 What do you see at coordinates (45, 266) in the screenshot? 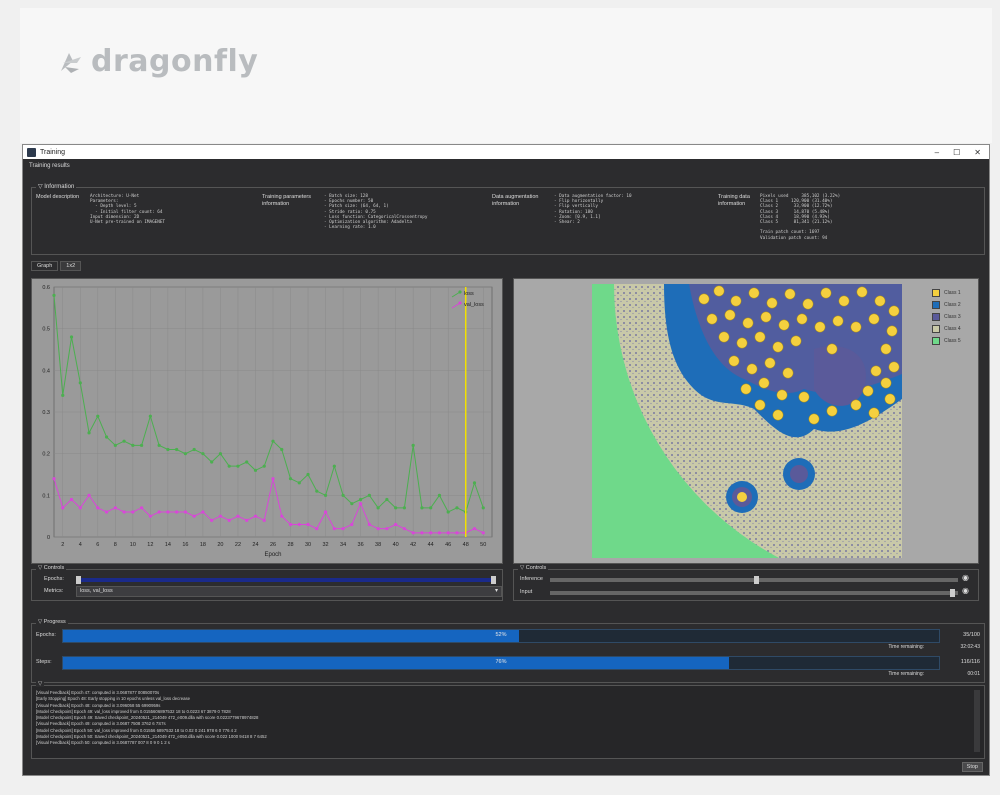
I see `tab-graph: Graph` at bounding box center [45, 266].